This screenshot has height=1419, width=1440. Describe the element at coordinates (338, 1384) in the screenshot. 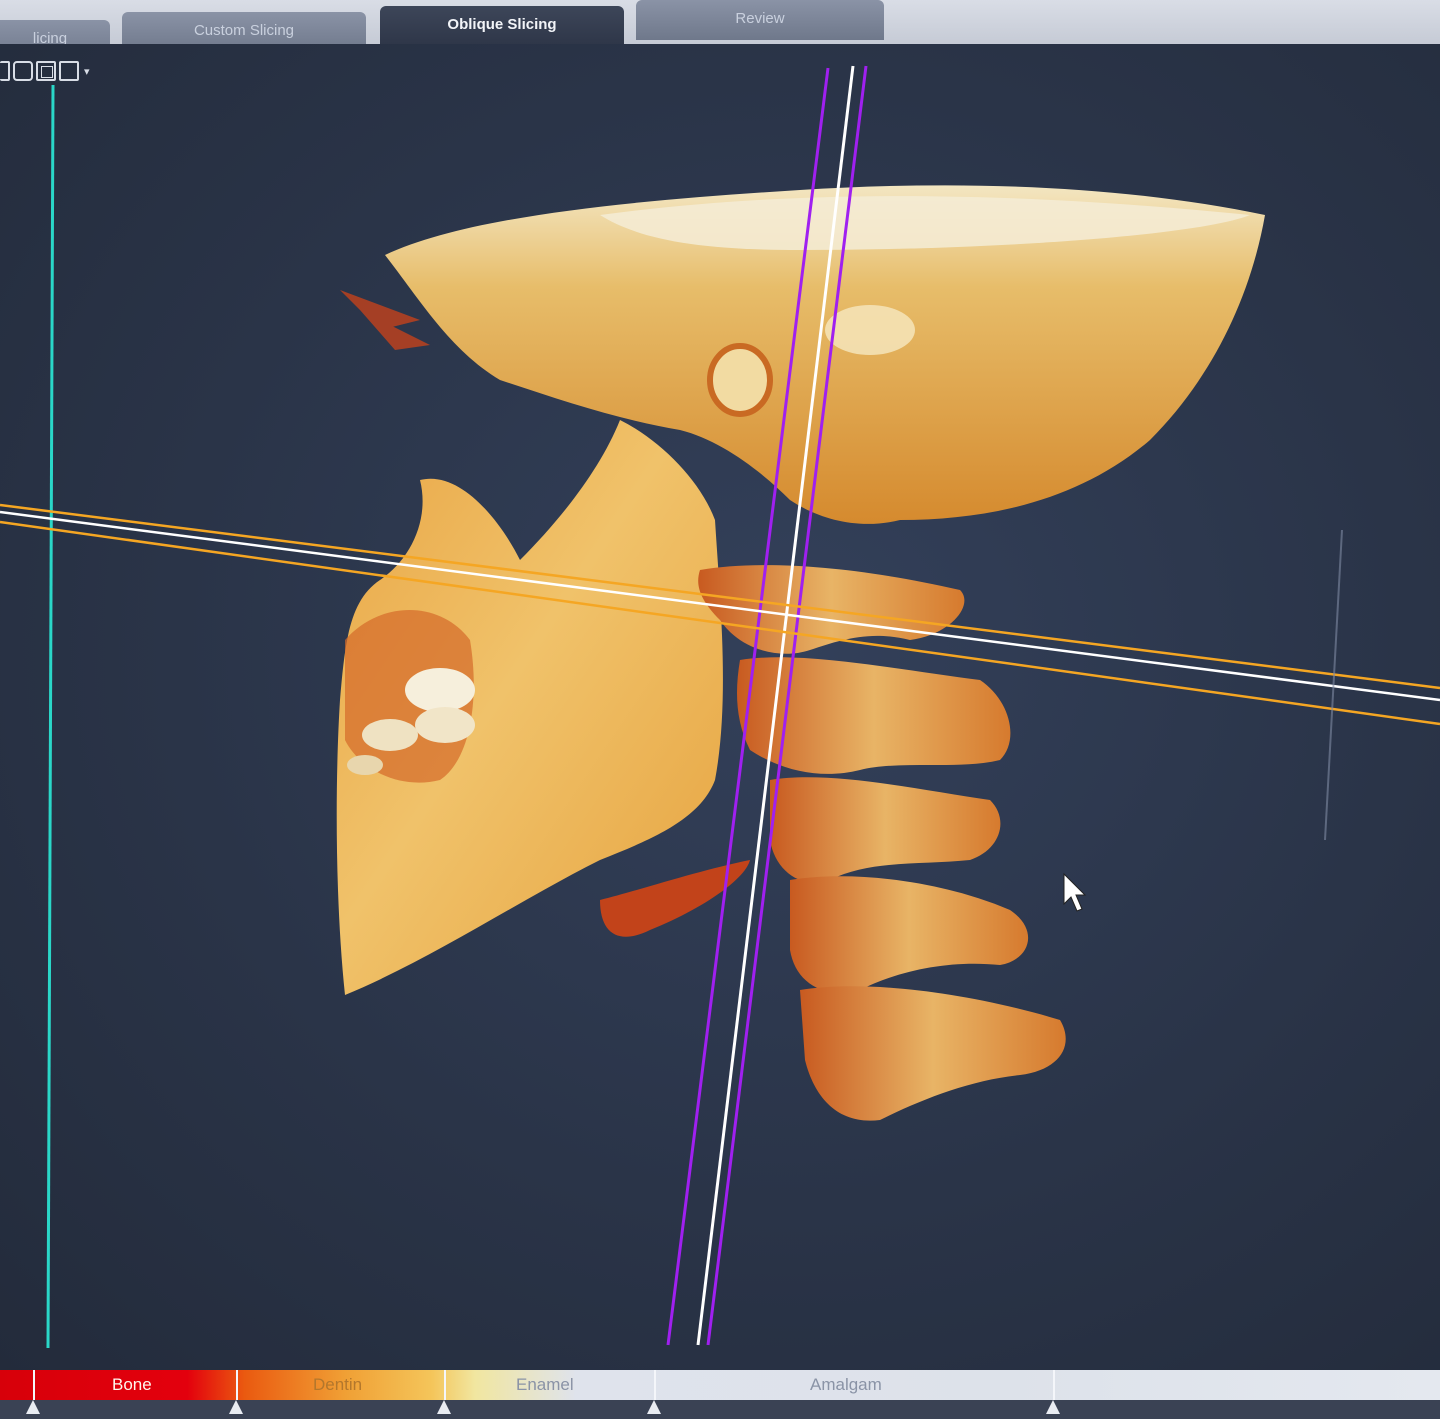

I see `tissue-label-dentin: Dentin` at that location.